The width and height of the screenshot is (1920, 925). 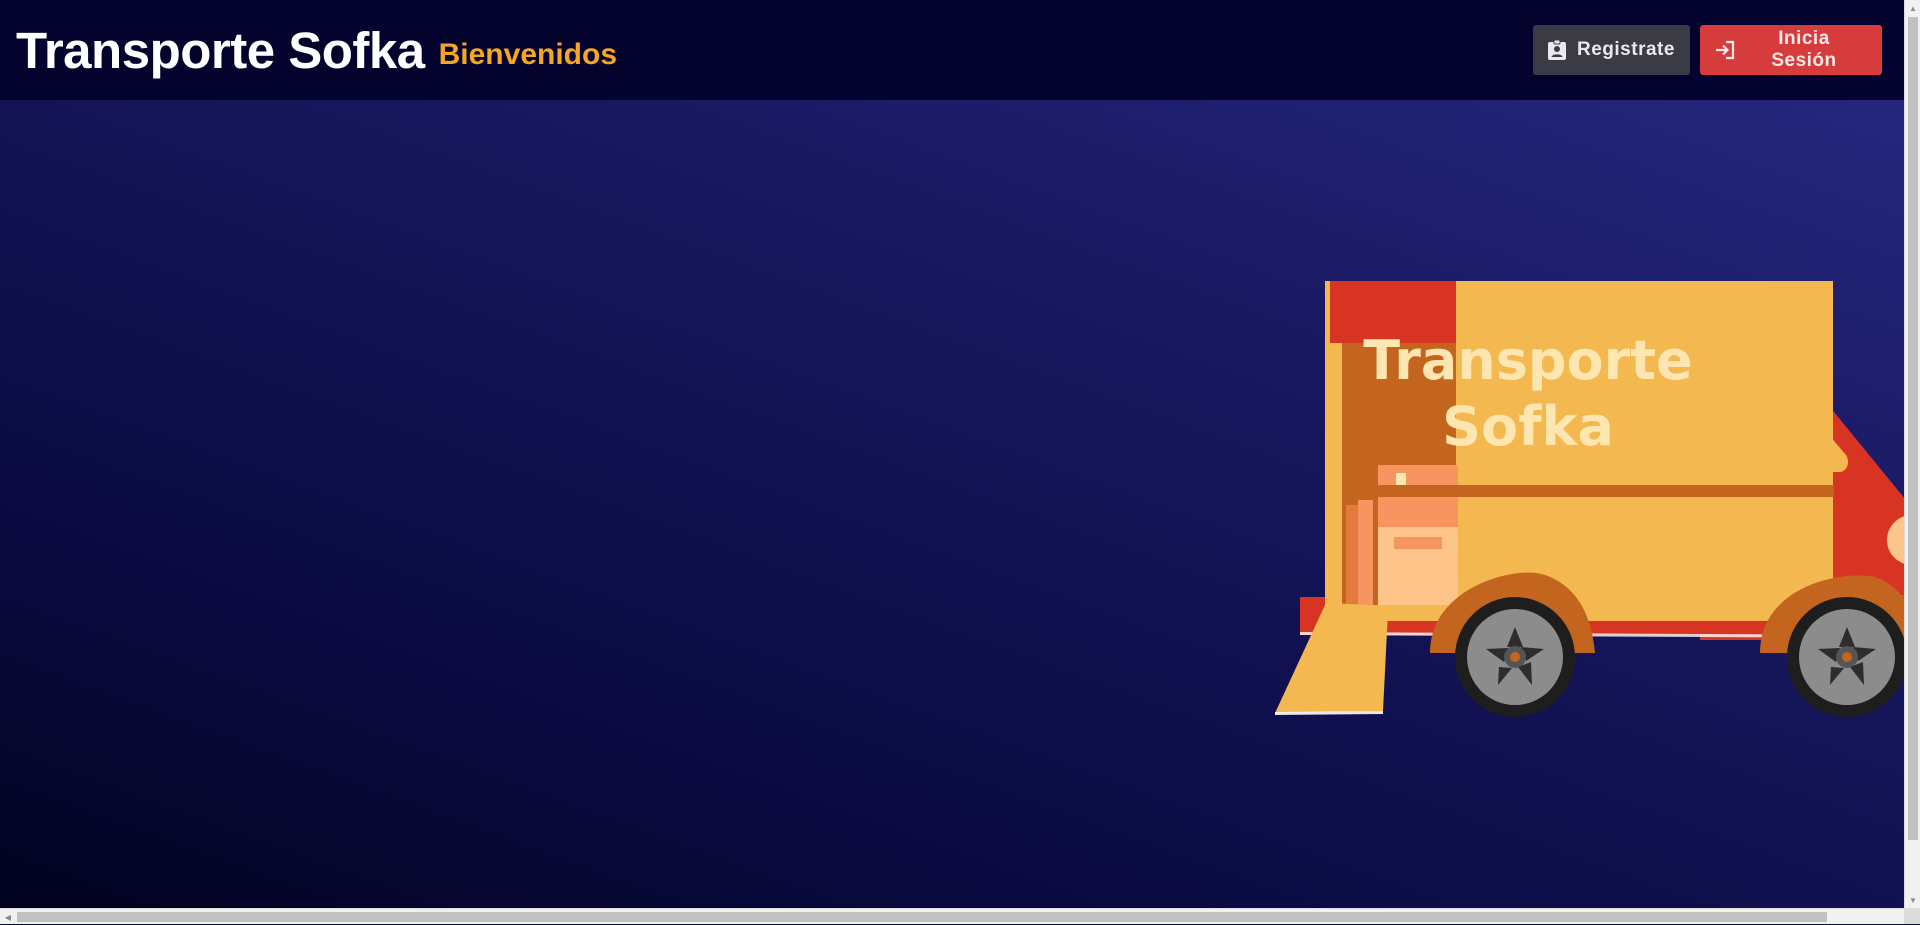 What do you see at coordinates (8, 917) in the screenshot?
I see `scroll-left-arrow-icon: ◀` at bounding box center [8, 917].